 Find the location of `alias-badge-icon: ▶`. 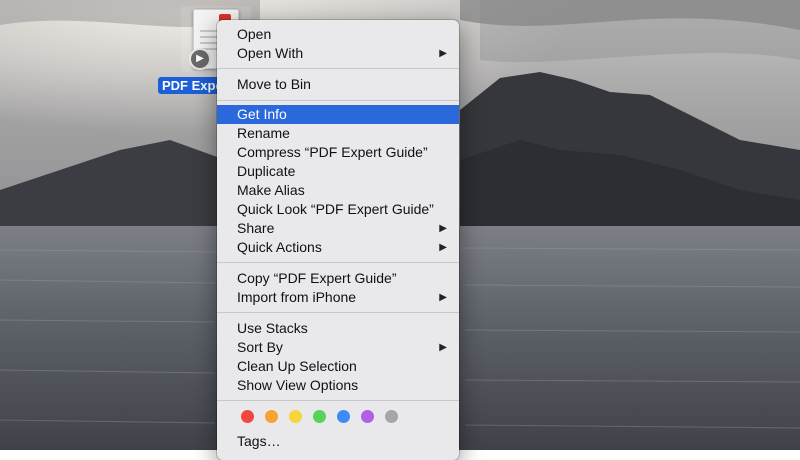

alias-badge-icon: ▶ is located at coordinates (200, 59).